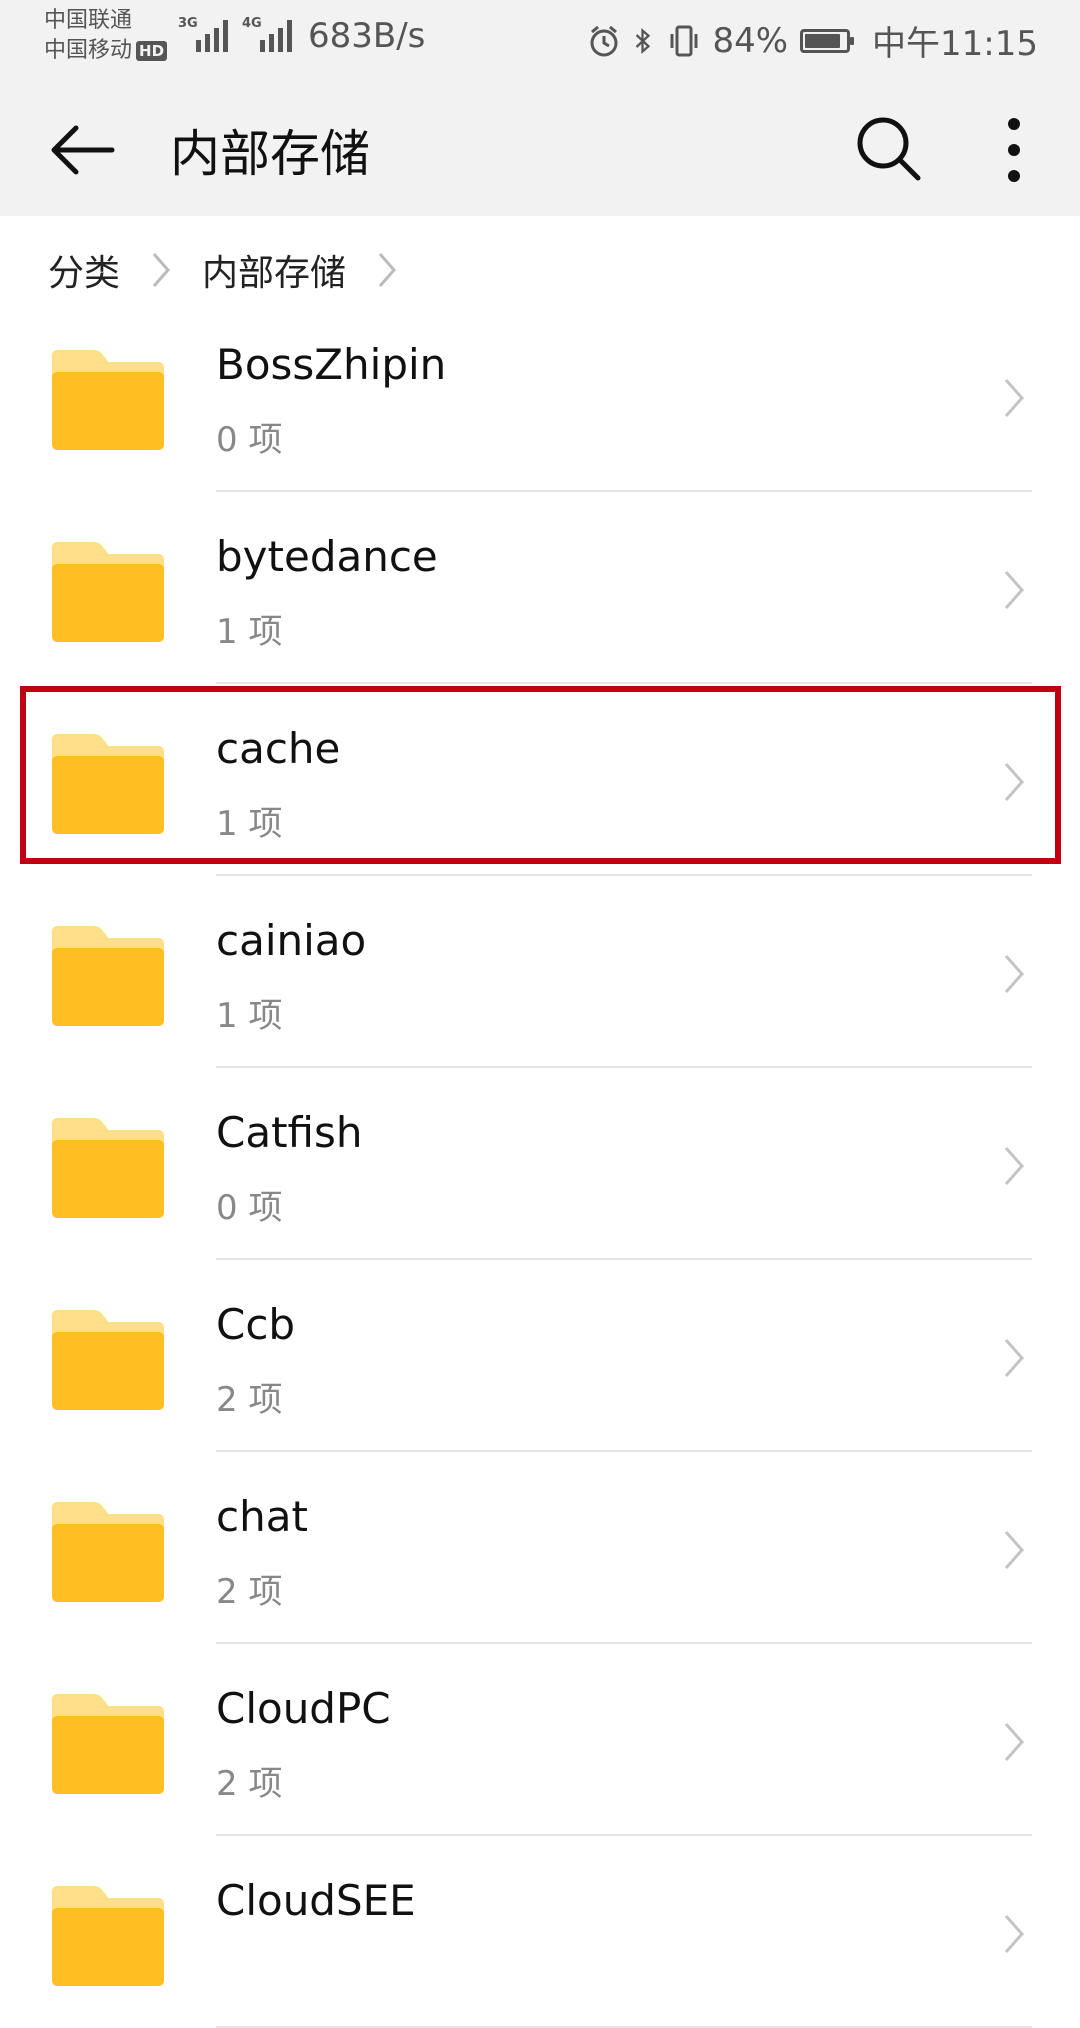 The image size is (1080, 2028). What do you see at coordinates (274, 270) in the screenshot?
I see `breadcrumb-item-internal-storage: 内部存储` at bounding box center [274, 270].